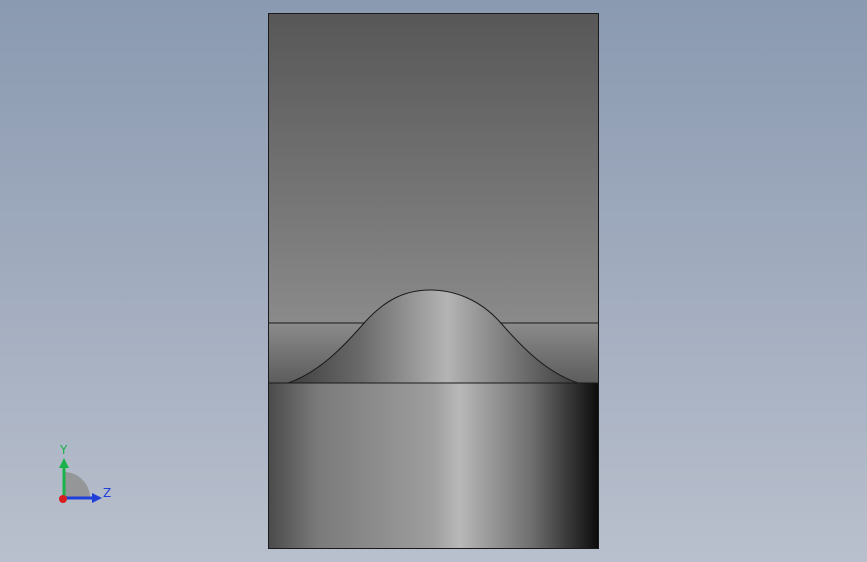  Describe the element at coordinates (433, 465) in the screenshot. I see `lower-cylinder-face` at that location.